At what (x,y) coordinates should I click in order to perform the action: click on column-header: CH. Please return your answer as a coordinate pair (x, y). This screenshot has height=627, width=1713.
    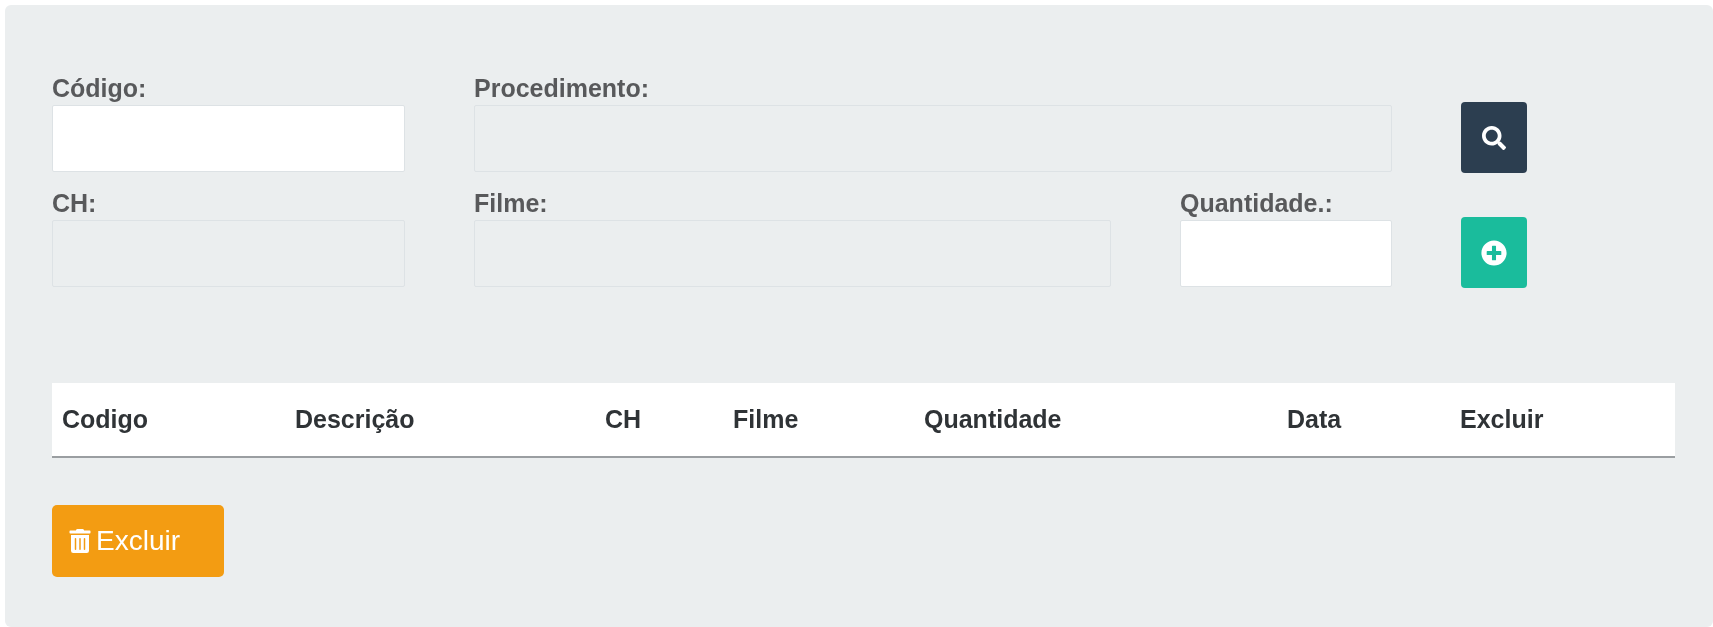
    Looking at the image, I should click on (623, 419).